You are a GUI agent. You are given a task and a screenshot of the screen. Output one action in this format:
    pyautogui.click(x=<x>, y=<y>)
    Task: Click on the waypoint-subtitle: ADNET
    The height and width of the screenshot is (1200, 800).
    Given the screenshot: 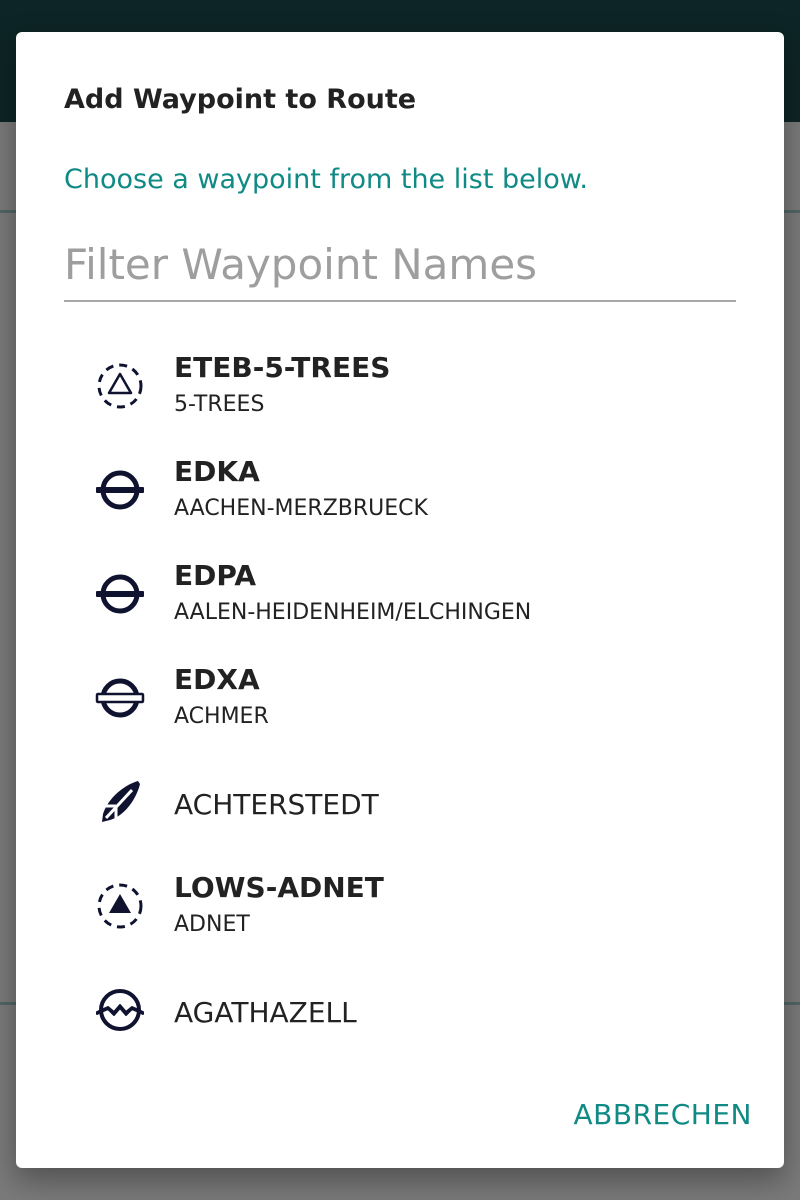 What is the action you would take?
    pyautogui.click(x=212, y=924)
    